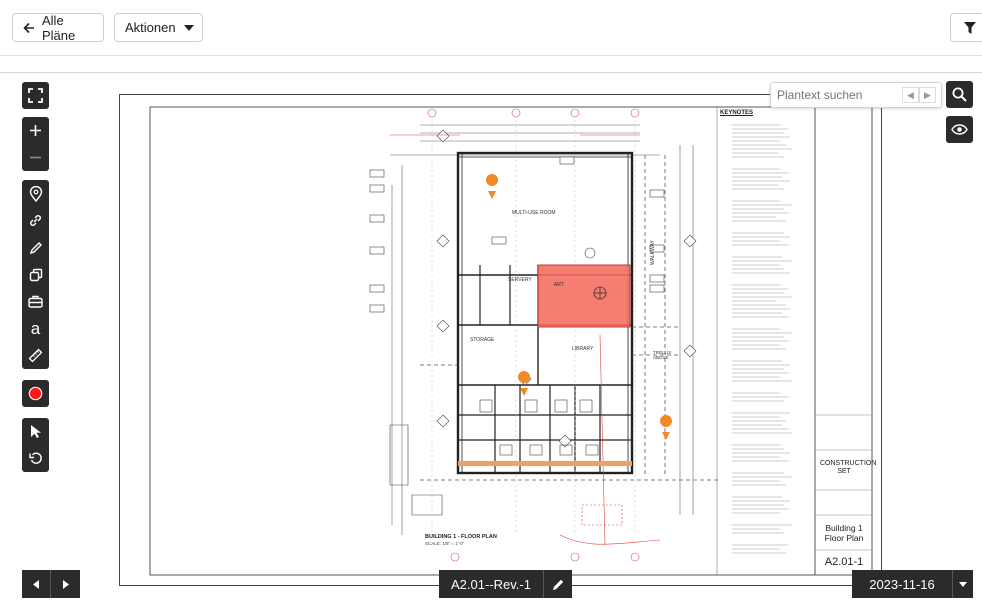 This screenshot has width=982, height=608. I want to click on search-next-button: ▶, so click(927, 95).